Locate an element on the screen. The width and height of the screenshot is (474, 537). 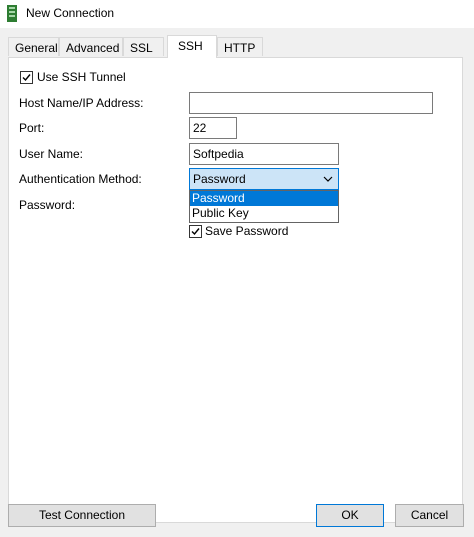
ok-button: OK is located at coordinates (350, 515).